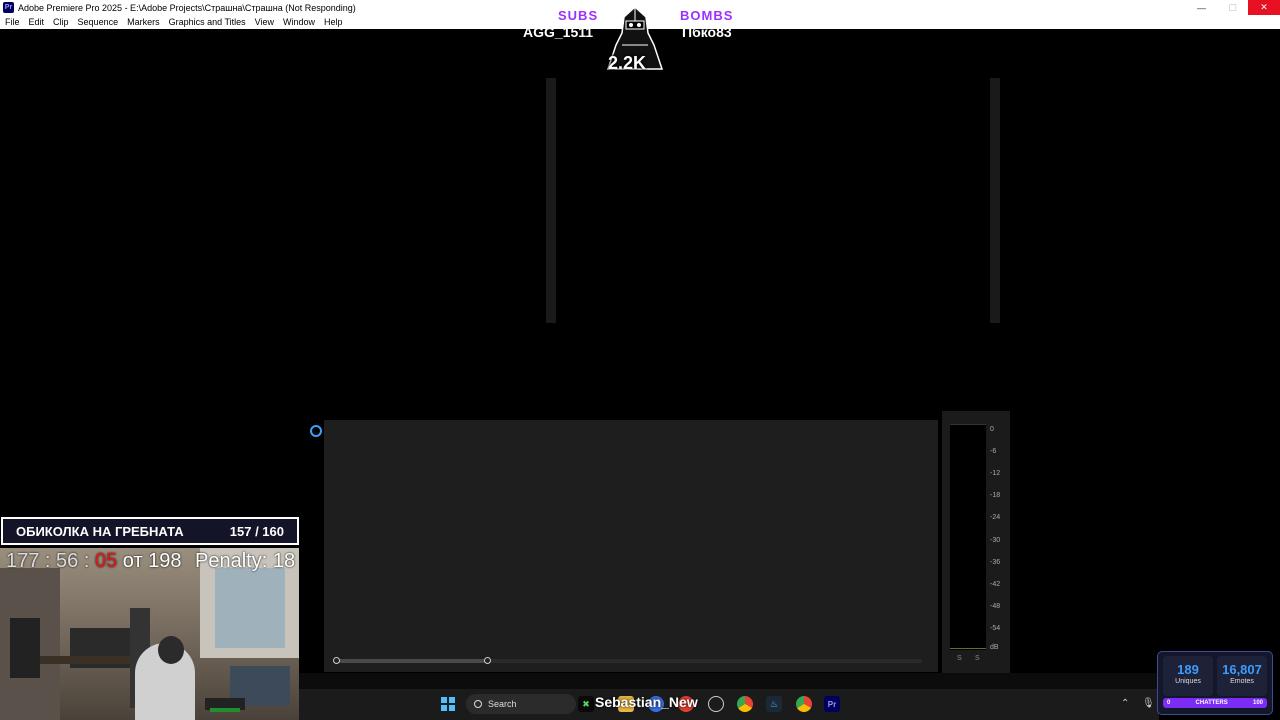  Describe the element at coordinates (256, 531) in the screenshot. I see `challenge-progress: 157 / 160` at that location.